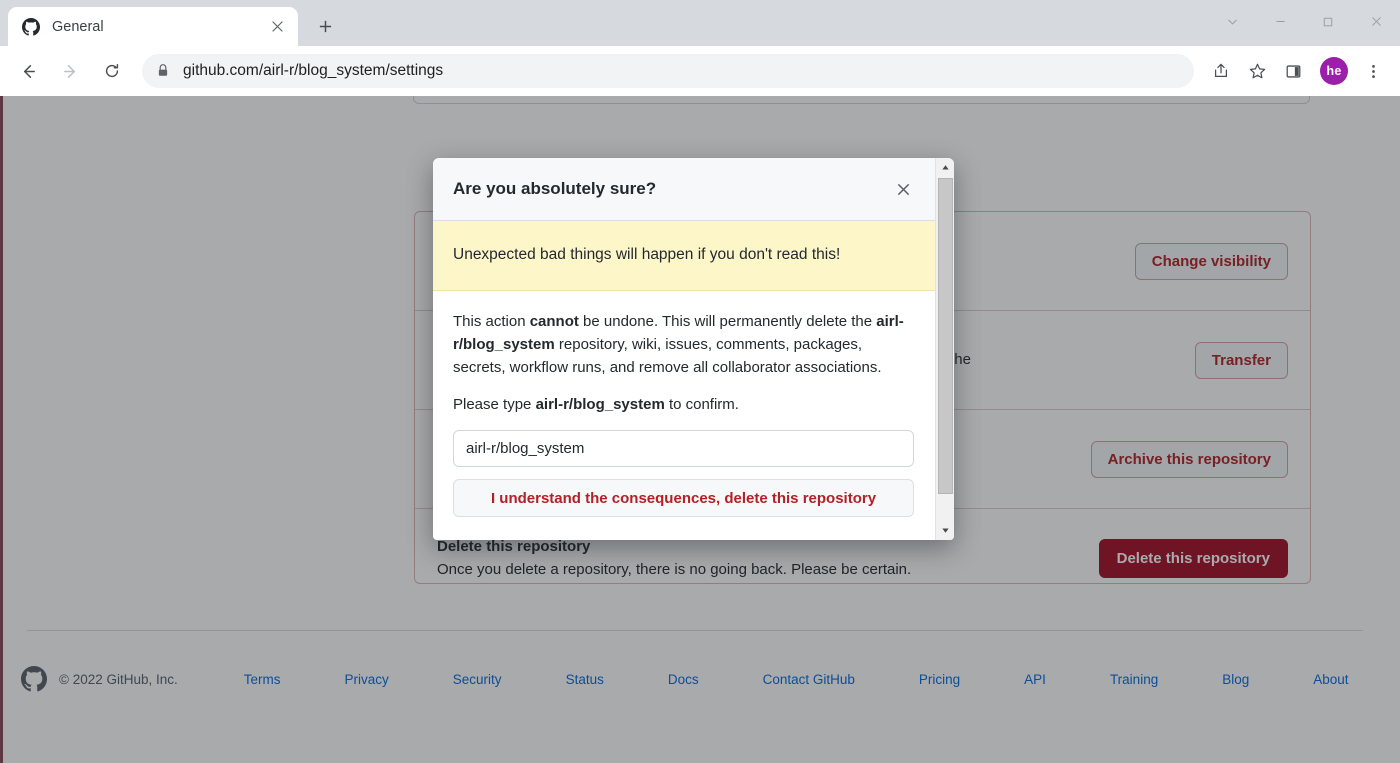 The width and height of the screenshot is (1400, 763). I want to click on maximize-icon, so click(1328, 21).